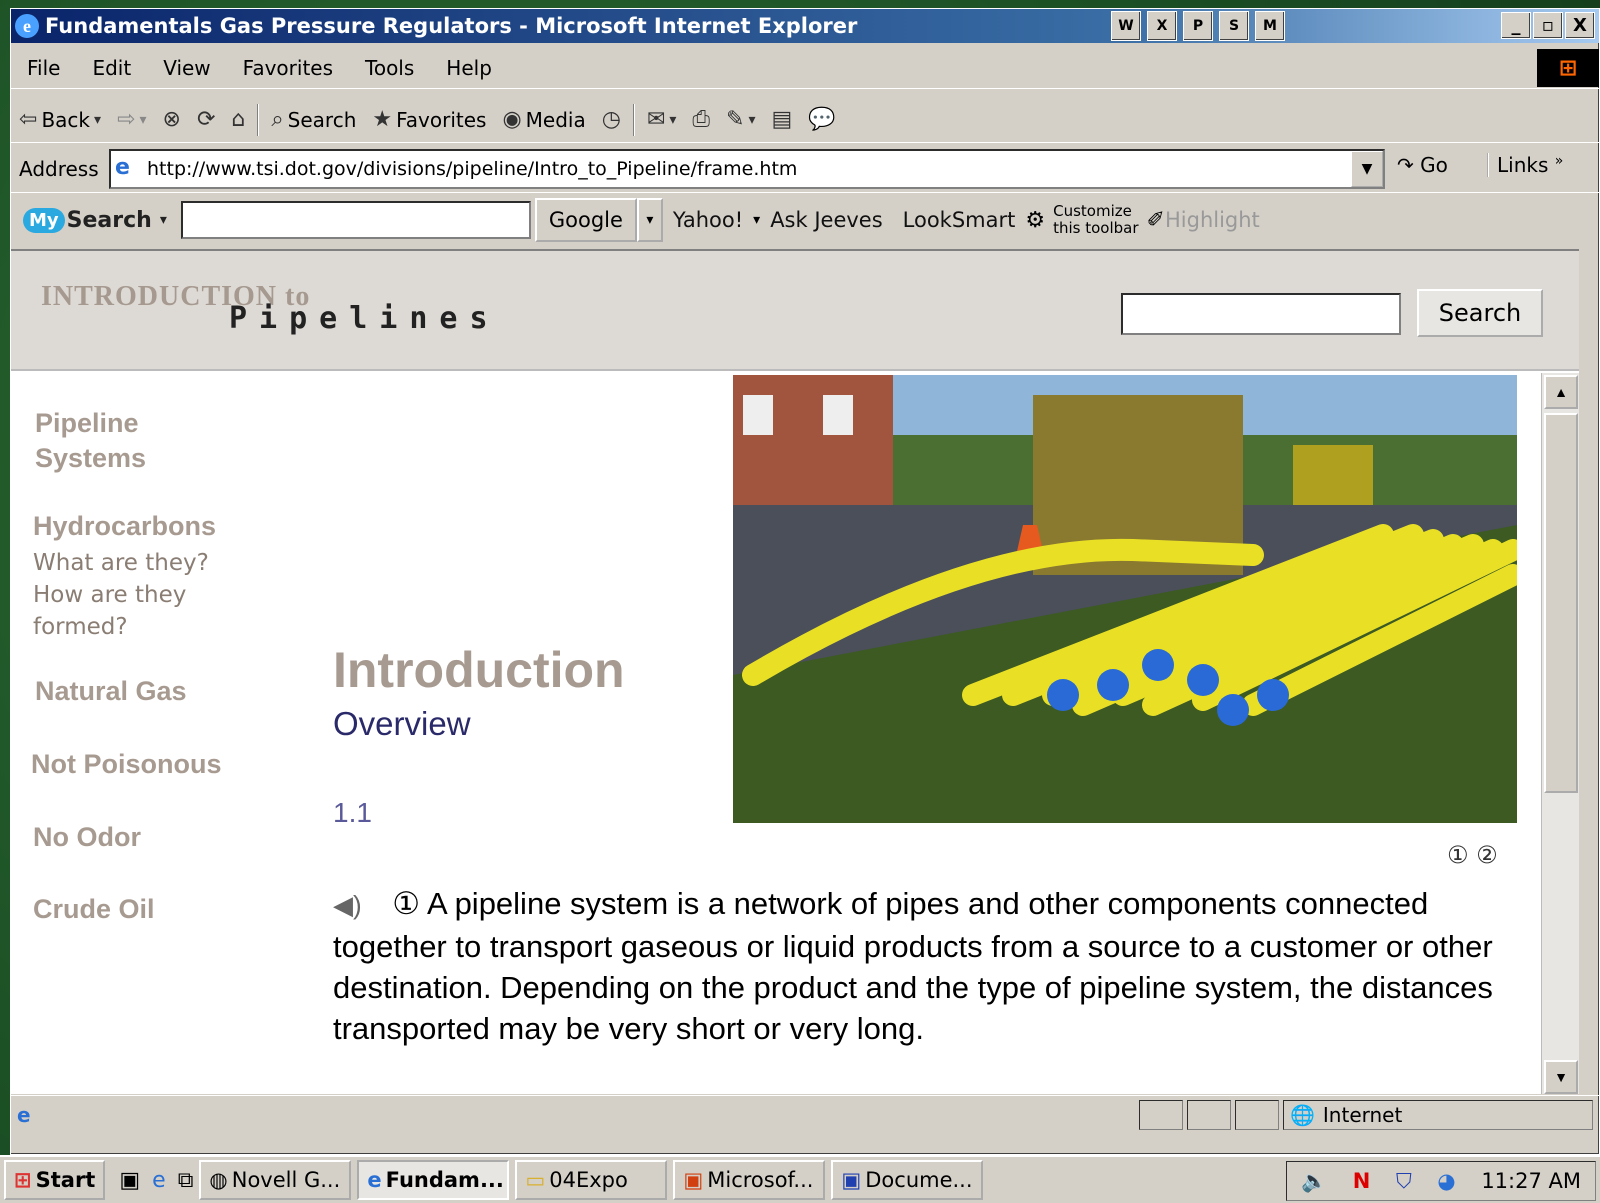 This screenshot has width=1600, height=1203. Describe the element at coordinates (1568, 68) in the screenshot. I see `windows-logo-icon: ⊞` at that location.